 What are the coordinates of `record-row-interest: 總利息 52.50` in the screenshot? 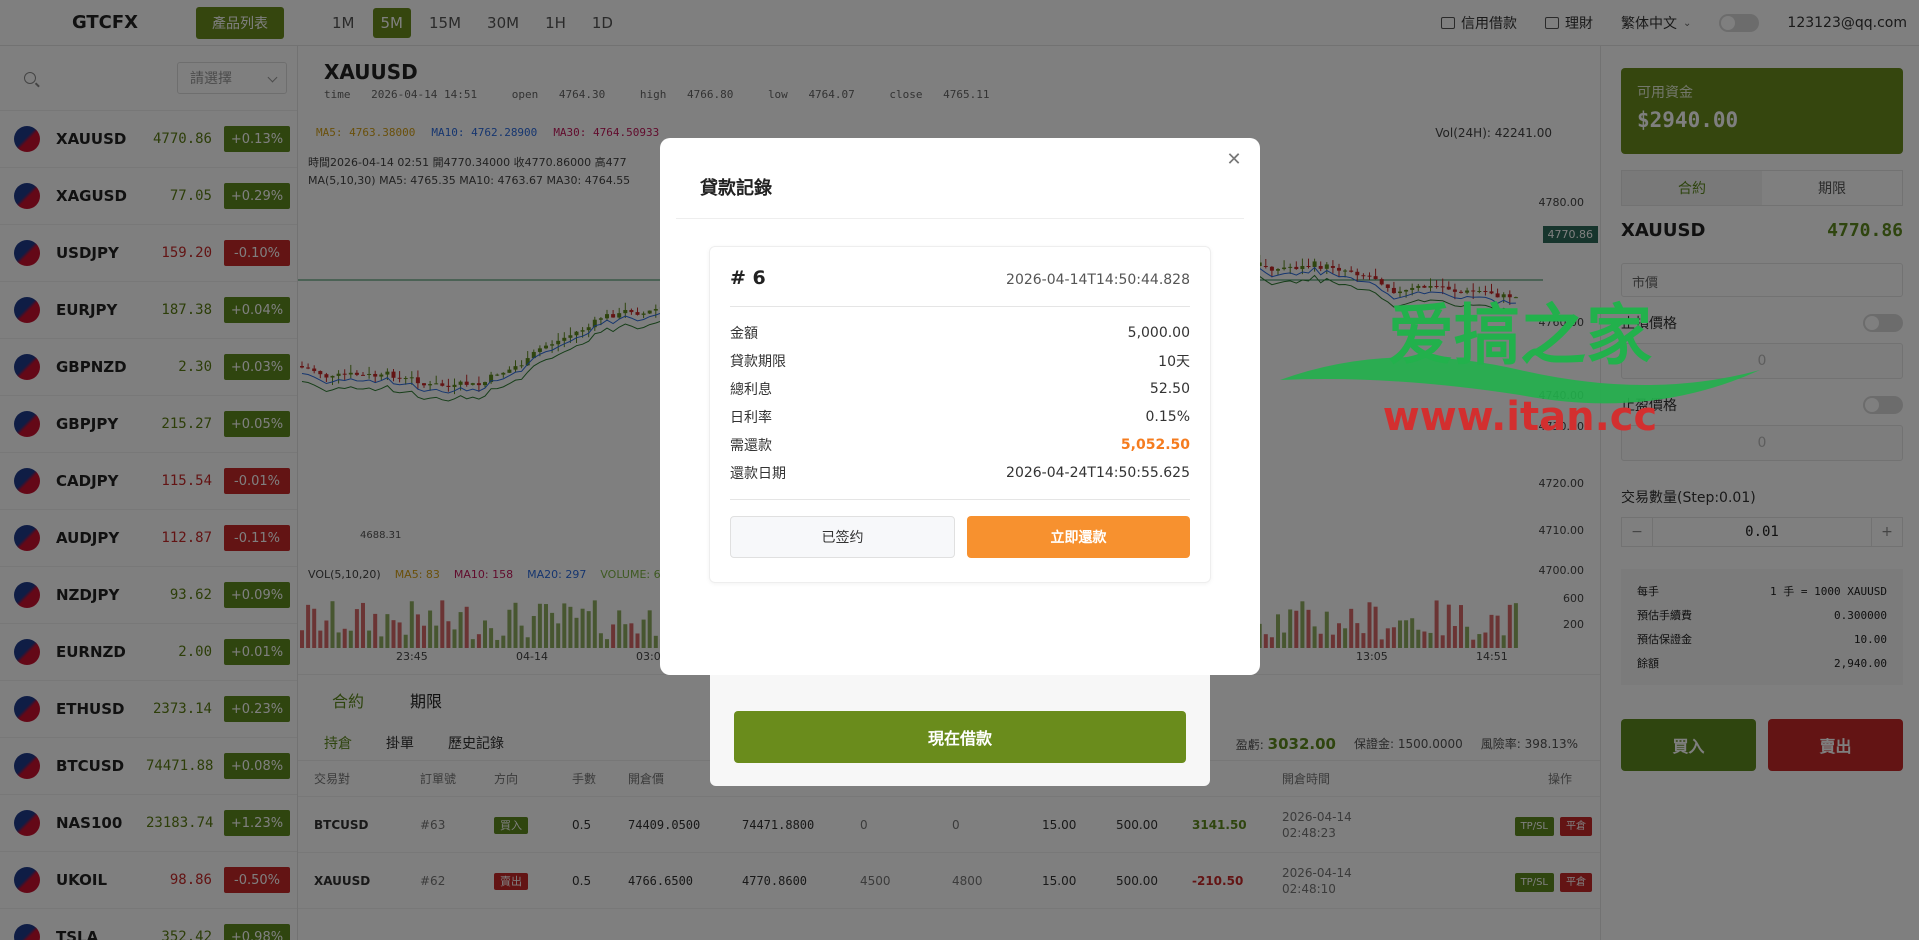 It's located at (960, 389).